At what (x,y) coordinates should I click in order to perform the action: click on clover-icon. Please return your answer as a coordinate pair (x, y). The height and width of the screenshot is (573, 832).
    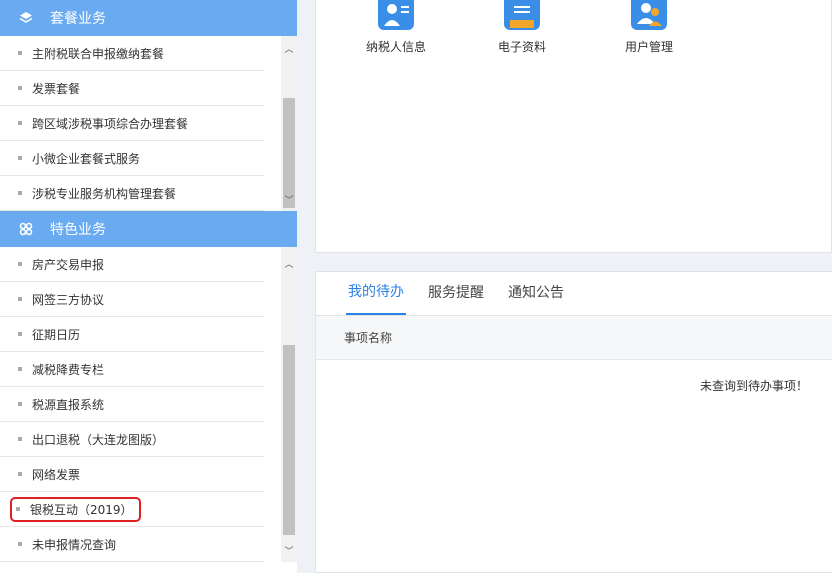
    Looking at the image, I should click on (26, 229).